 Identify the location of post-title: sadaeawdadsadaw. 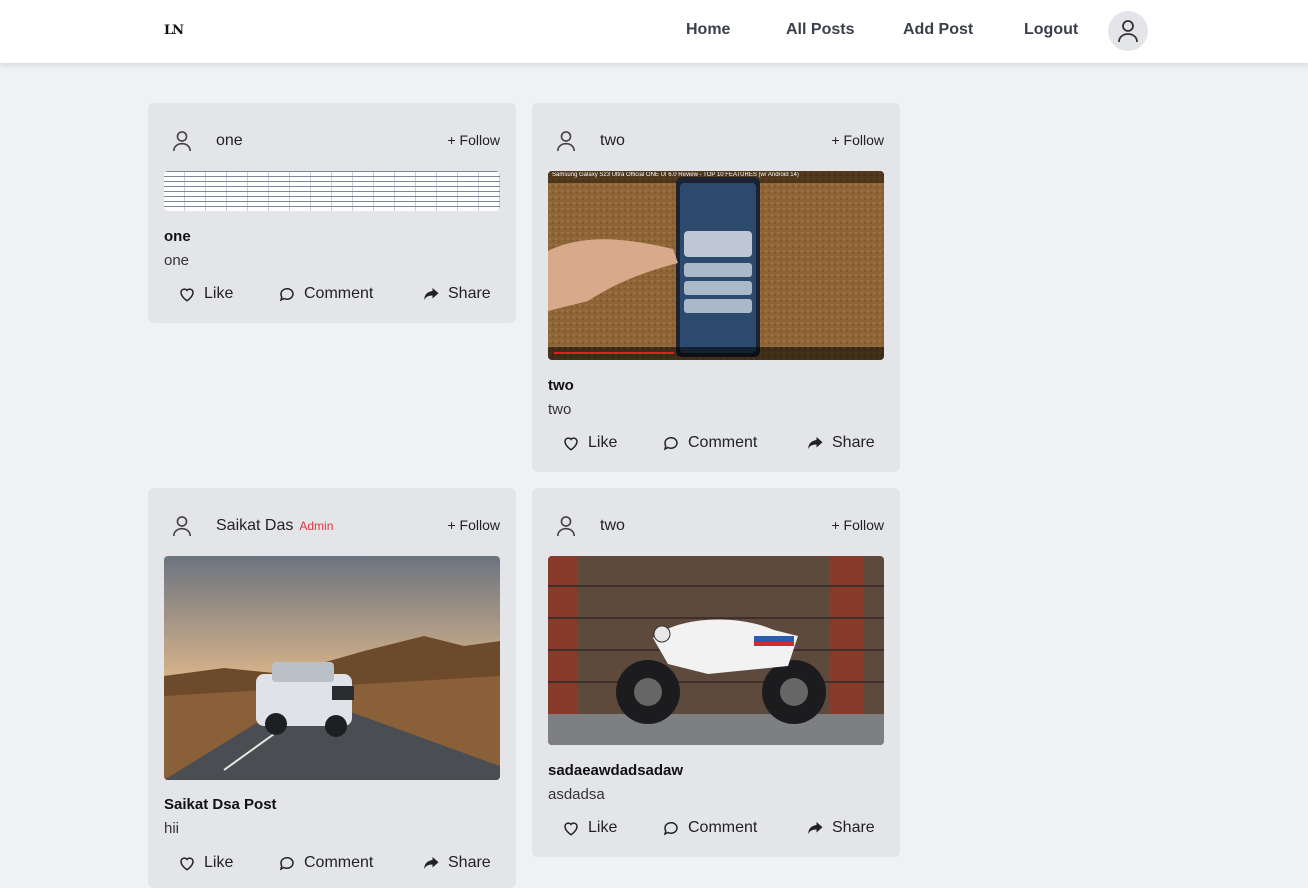
(616, 770).